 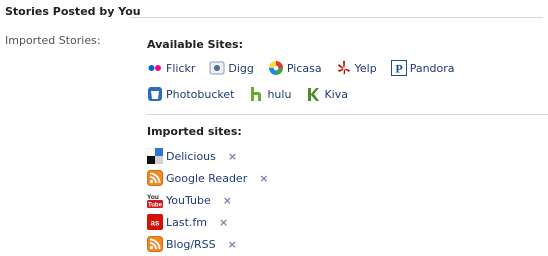 What do you see at coordinates (53, 40) in the screenshot?
I see `imported-stories-label: Imported Stories:` at bounding box center [53, 40].